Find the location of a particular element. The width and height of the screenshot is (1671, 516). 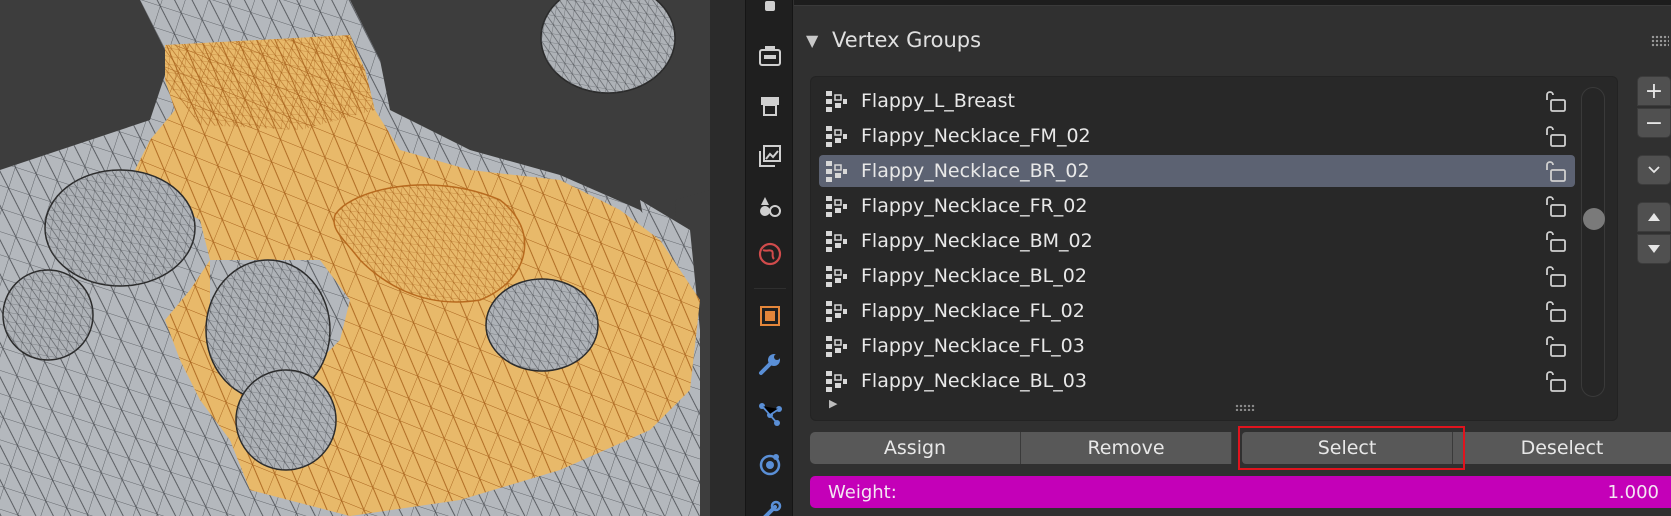

vertex-group-row: Flappy_Necklace_FL_02 is located at coordinates (1197, 311).